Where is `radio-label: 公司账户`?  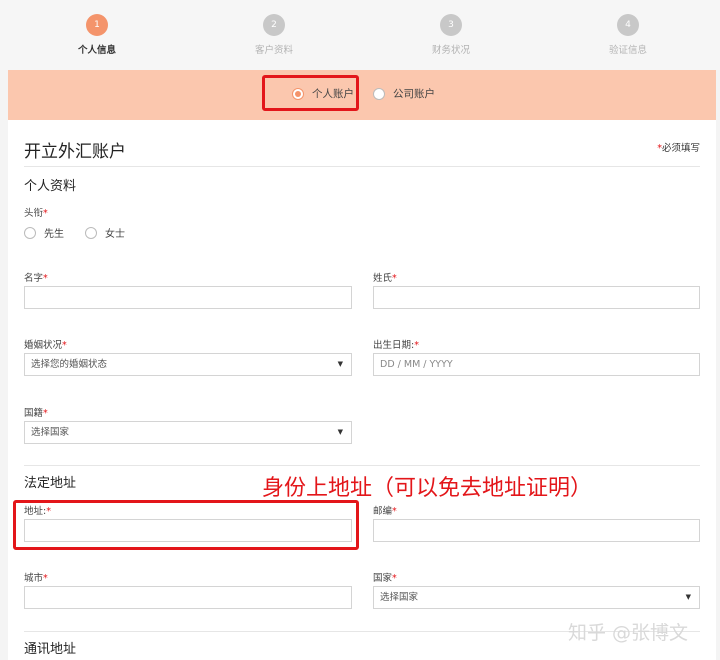 radio-label: 公司账户 is located at coordinates (414, 94).